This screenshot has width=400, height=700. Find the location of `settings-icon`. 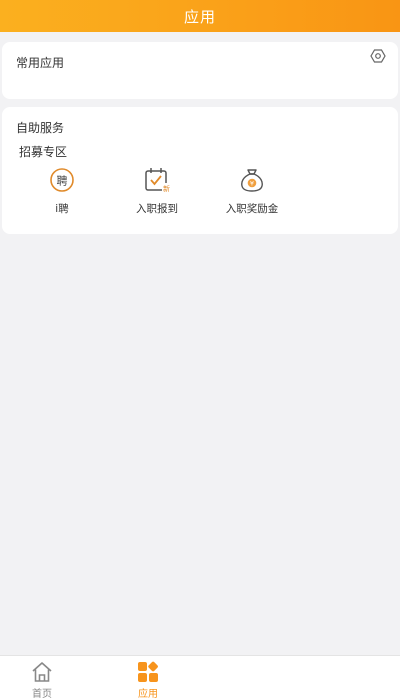

settings-icon is located at coordinates (378, 56).